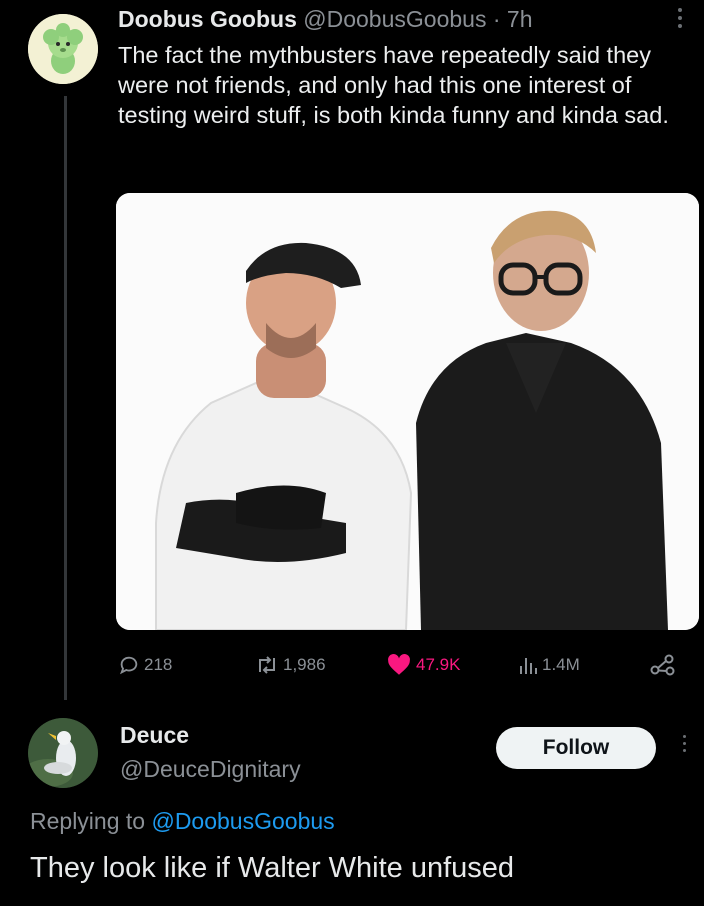 The width and height of the screenshot is (704, 906). I want to click on like-action: 47.9K, so click(423, 665).